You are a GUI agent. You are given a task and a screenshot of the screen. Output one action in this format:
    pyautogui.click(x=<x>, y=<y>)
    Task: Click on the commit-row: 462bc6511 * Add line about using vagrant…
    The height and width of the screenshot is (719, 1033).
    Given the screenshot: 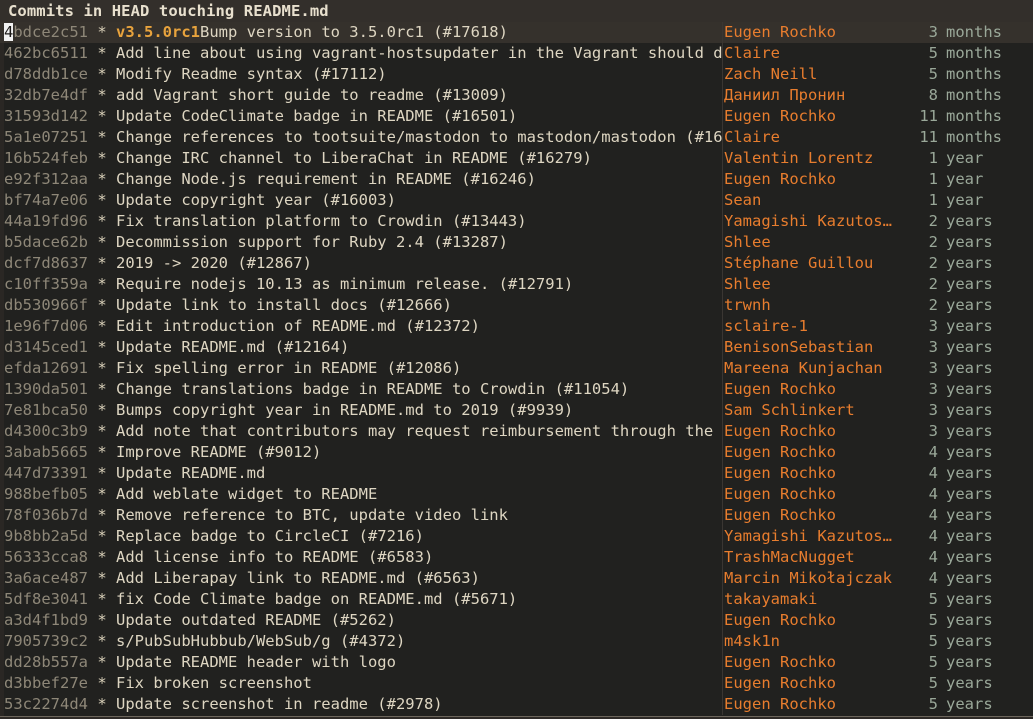 What is the action you would take?
    pyautogui.click(x=516, y=53)
    